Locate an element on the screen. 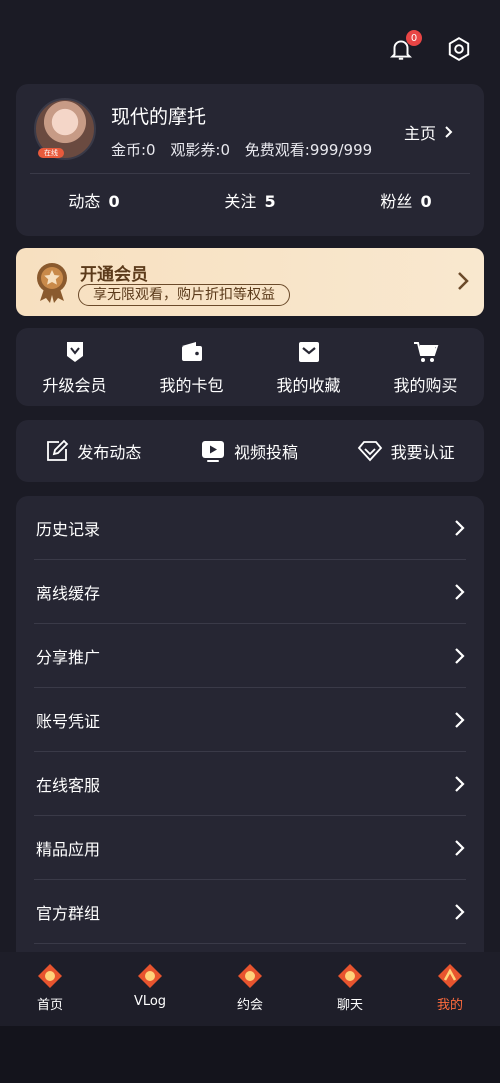 This screenshot has height=1083, width=500. tab-vlog: VLog is located at coordinates (150, 989).